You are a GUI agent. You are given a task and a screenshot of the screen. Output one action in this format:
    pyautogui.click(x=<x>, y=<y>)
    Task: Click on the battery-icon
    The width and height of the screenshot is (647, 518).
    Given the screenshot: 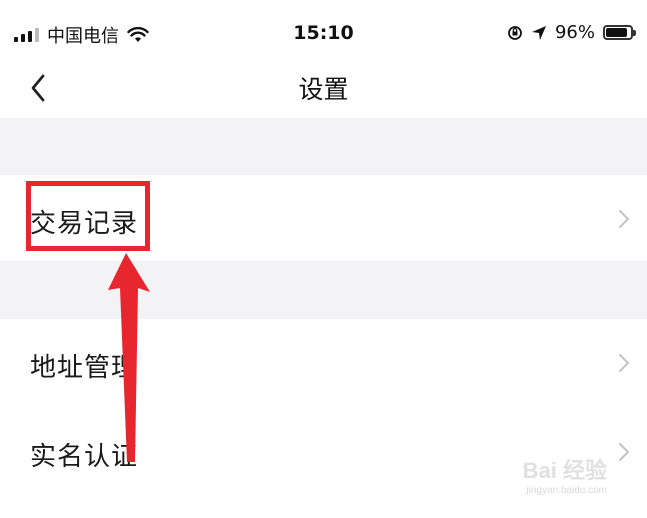 What is the action you would take?
    pyautogui.click(x=619, y=32)
    